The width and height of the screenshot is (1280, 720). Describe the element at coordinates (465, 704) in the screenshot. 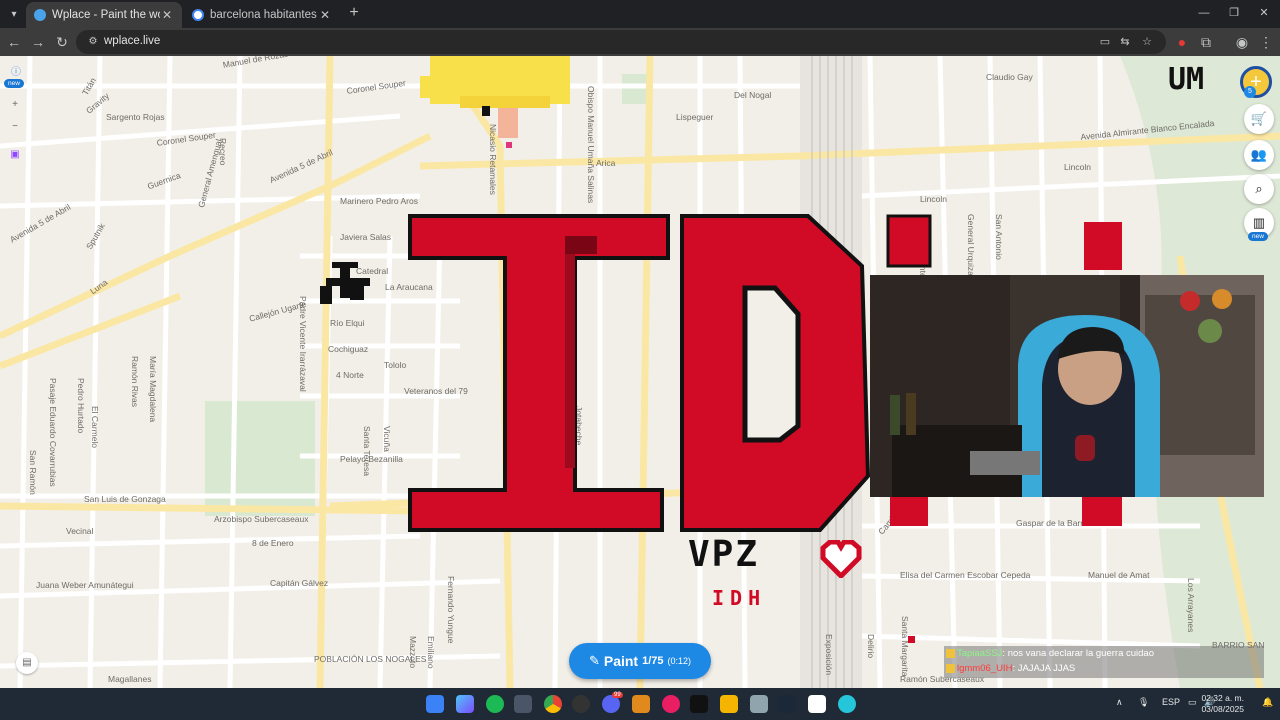

I see `copilot-icon` at that location.